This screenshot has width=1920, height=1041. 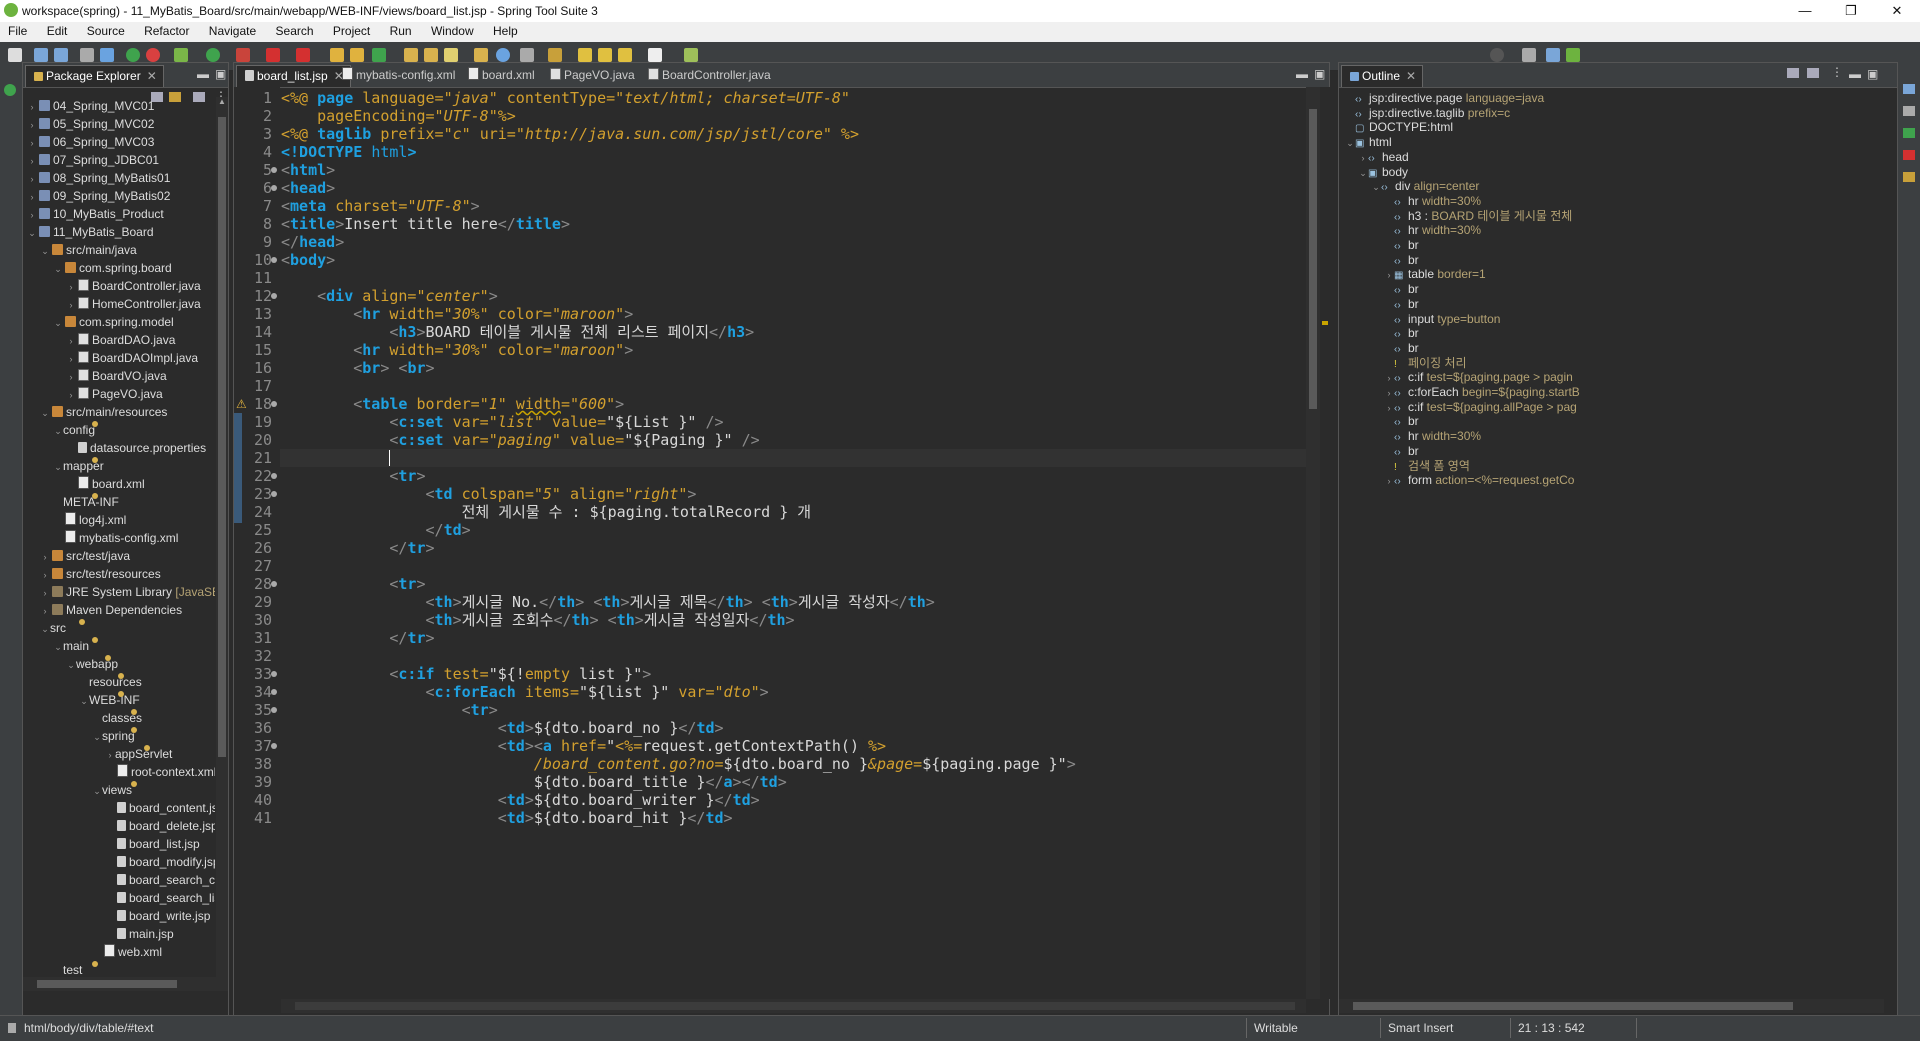 What do you see at coordinates (160, 772) in the screenshot?
I see `tree-item: root-context.xml` at bounding box center [160, 772].